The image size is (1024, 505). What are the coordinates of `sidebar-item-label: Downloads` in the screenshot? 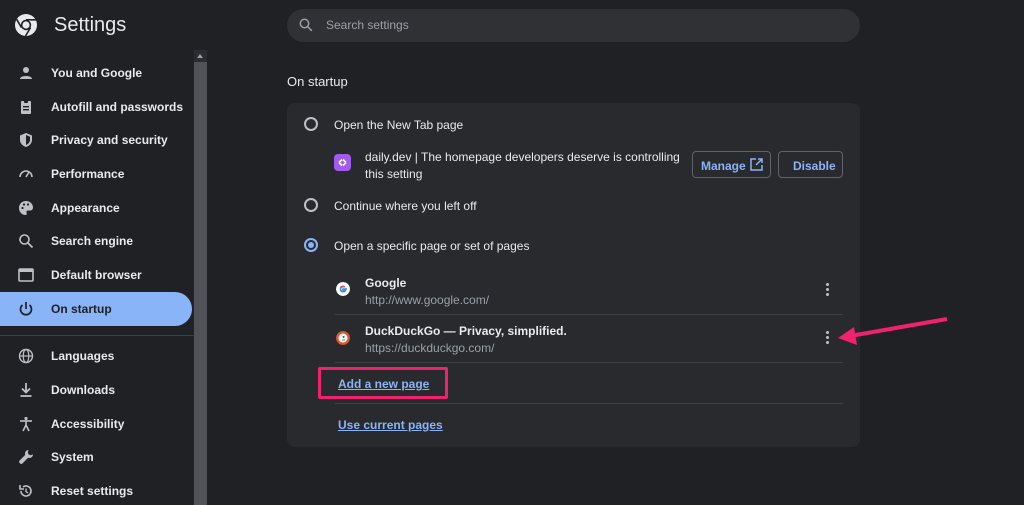 It's located at (83, 390).